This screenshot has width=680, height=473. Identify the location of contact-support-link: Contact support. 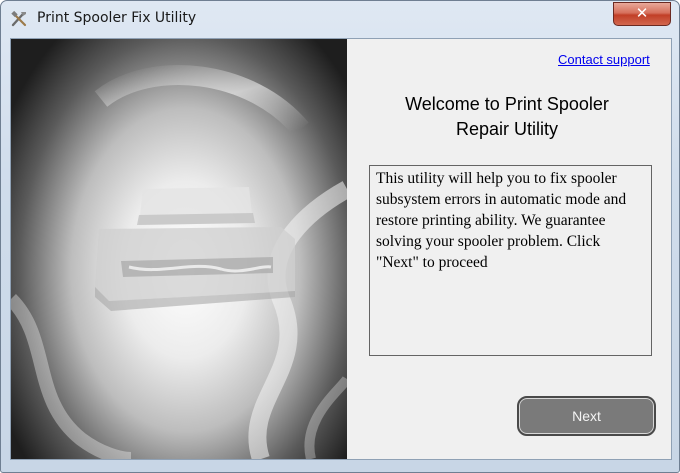
(604, 59).